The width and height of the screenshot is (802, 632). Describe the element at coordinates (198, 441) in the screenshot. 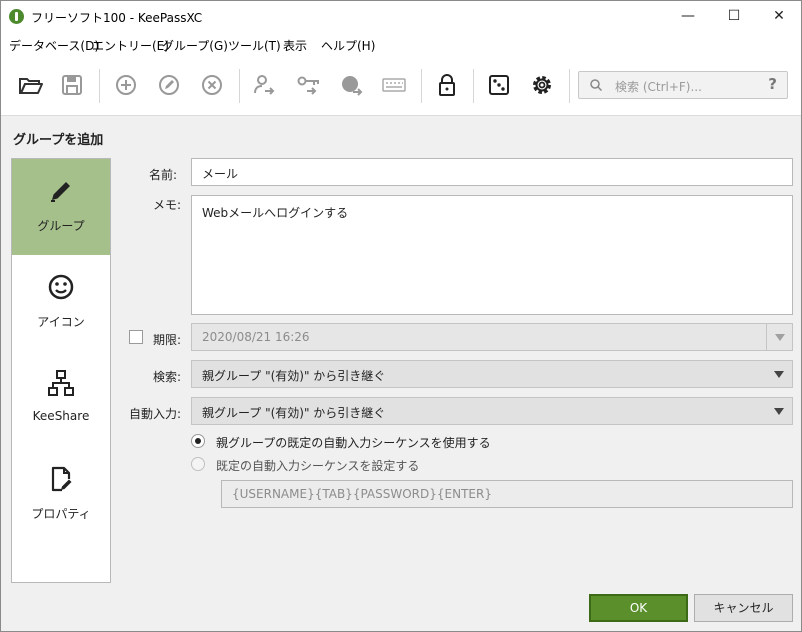

I see `inherit-sequence-radio` at that location.